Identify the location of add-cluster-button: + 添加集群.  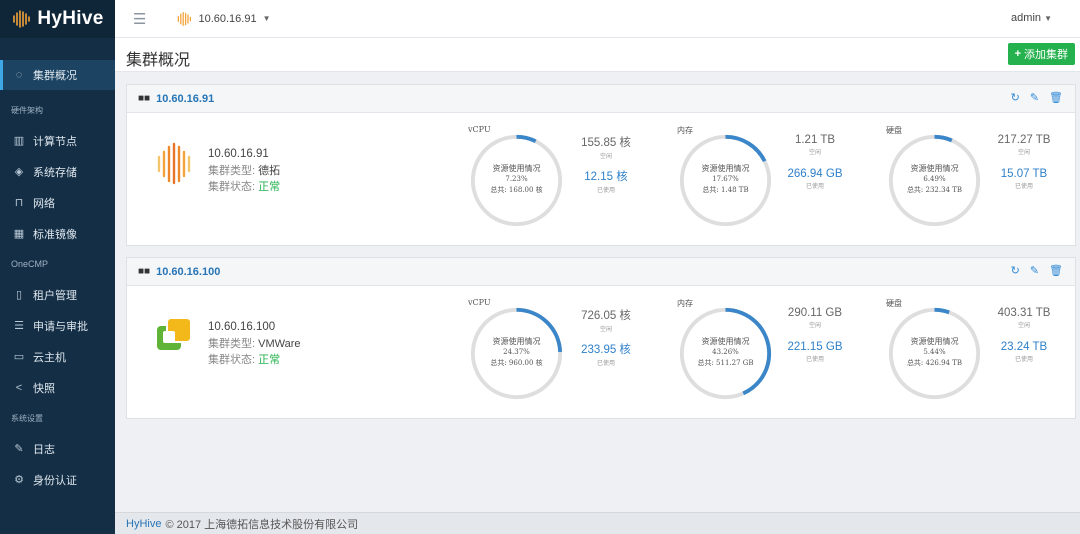
(1041, 54).